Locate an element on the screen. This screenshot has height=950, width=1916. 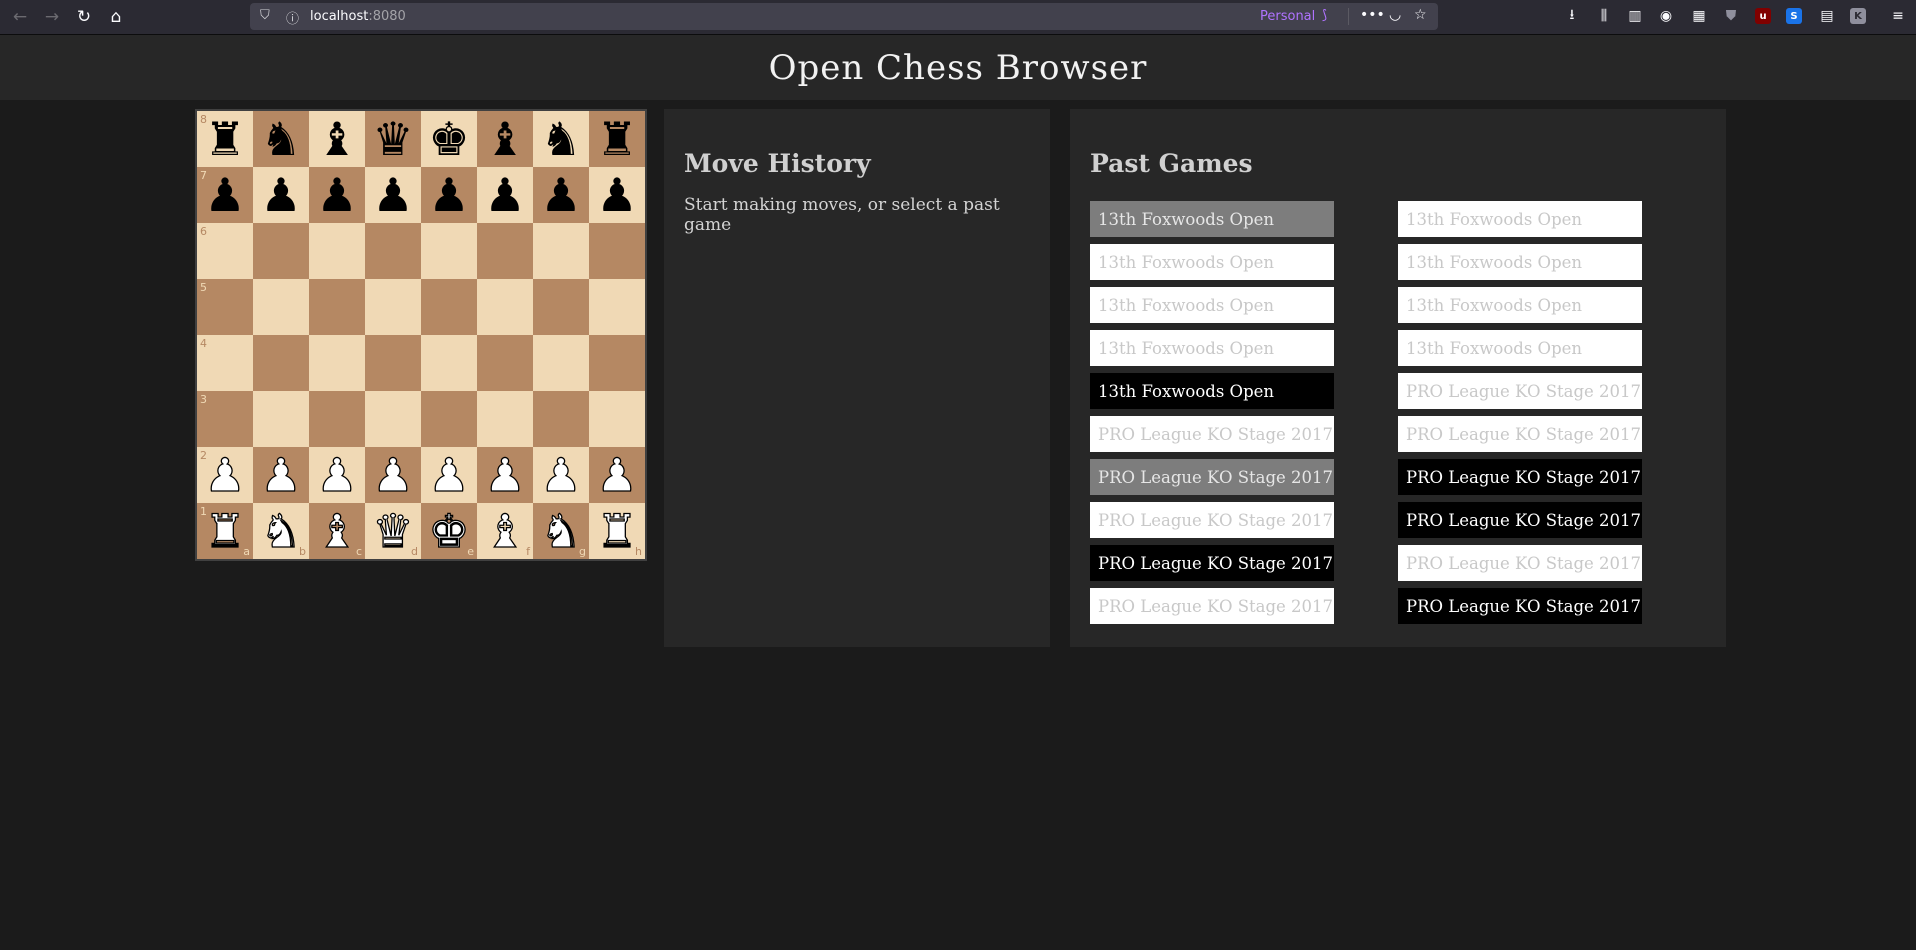
square-f1: ♝ f is located at coordinates (505, 531).